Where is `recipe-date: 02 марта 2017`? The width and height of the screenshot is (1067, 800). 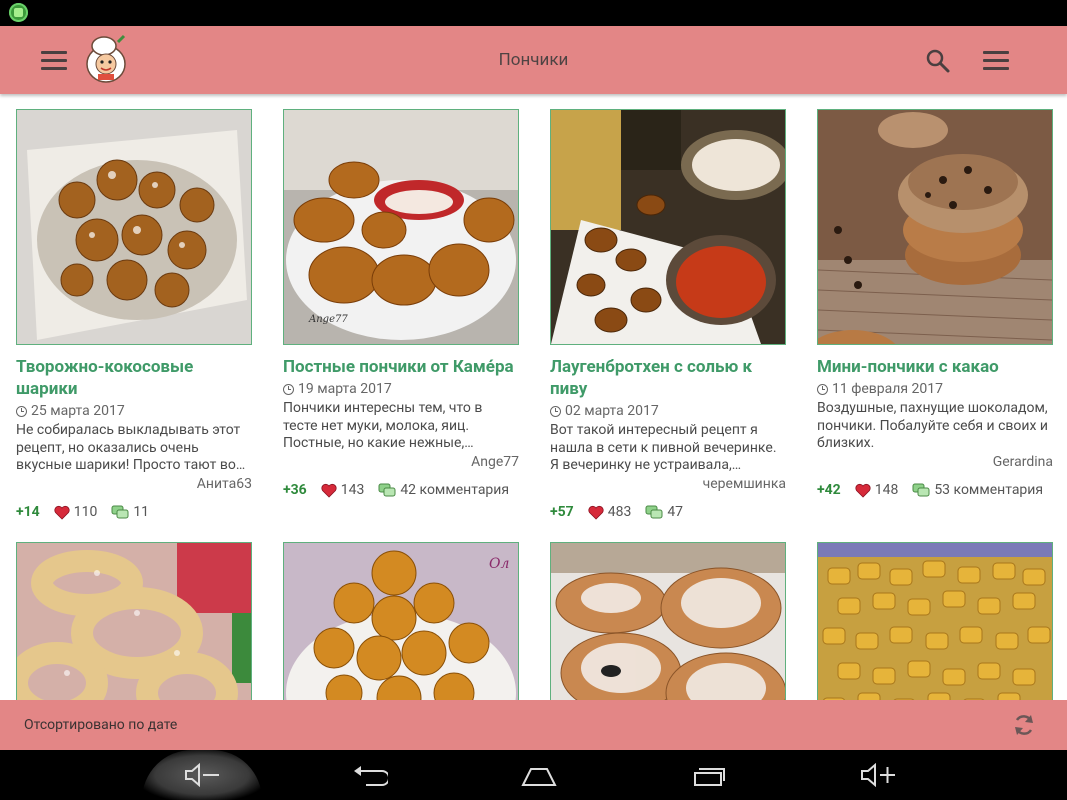 recipe-date: 02 марта 2017 is located at coordinates (668, 411).